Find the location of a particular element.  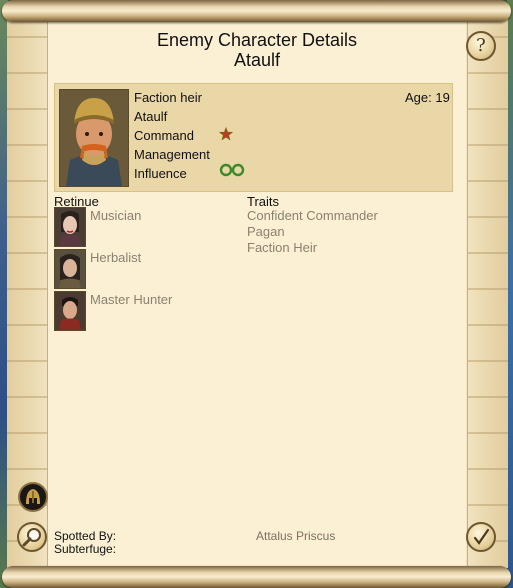

character-title-name: Ataulf is located at coordinates (257, 60).